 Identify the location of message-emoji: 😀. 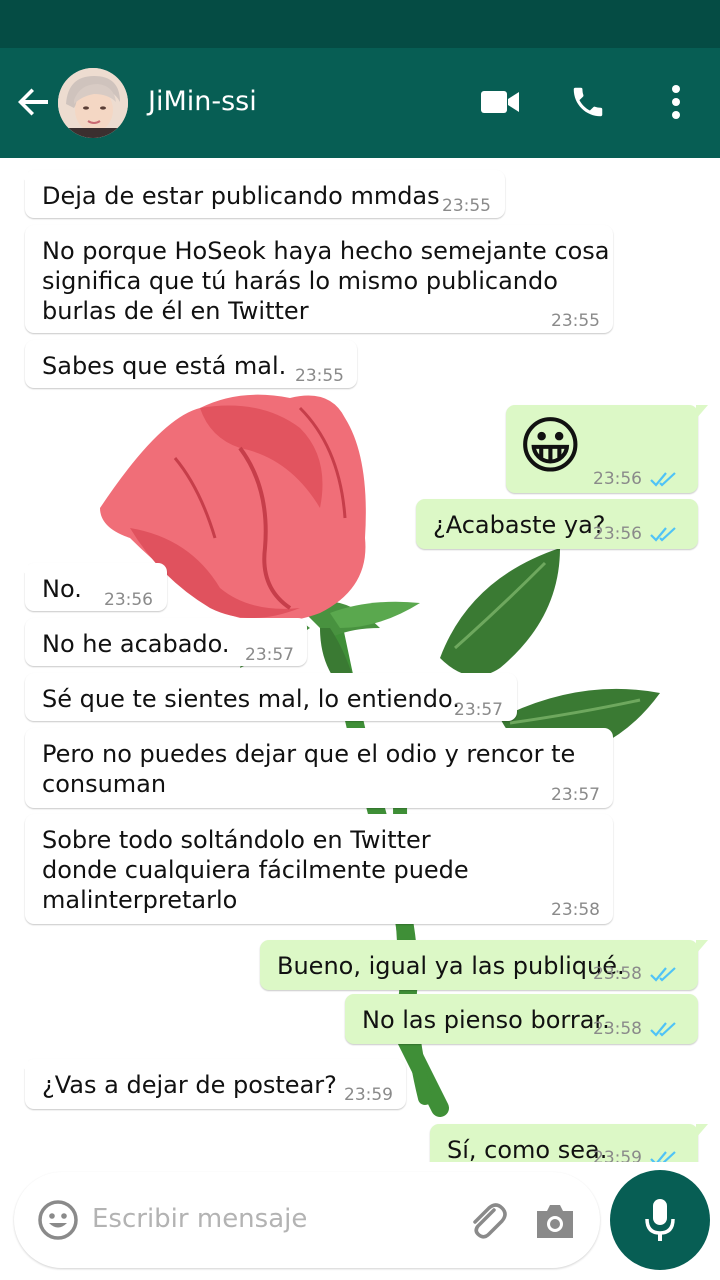
(550, 445).